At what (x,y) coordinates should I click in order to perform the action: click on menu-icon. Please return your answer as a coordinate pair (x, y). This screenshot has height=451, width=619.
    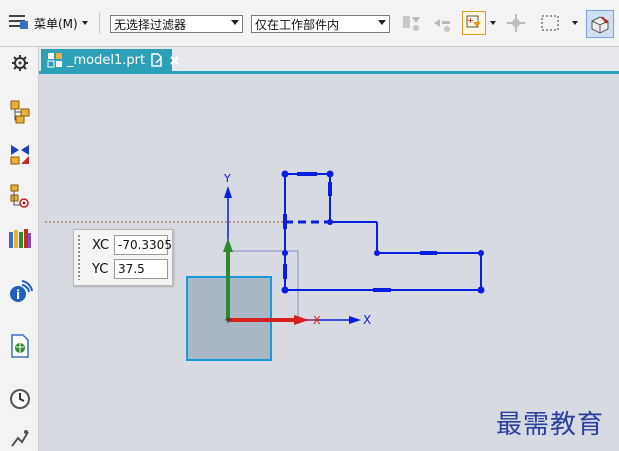
    Looking at the image, I should click on (19, 23).